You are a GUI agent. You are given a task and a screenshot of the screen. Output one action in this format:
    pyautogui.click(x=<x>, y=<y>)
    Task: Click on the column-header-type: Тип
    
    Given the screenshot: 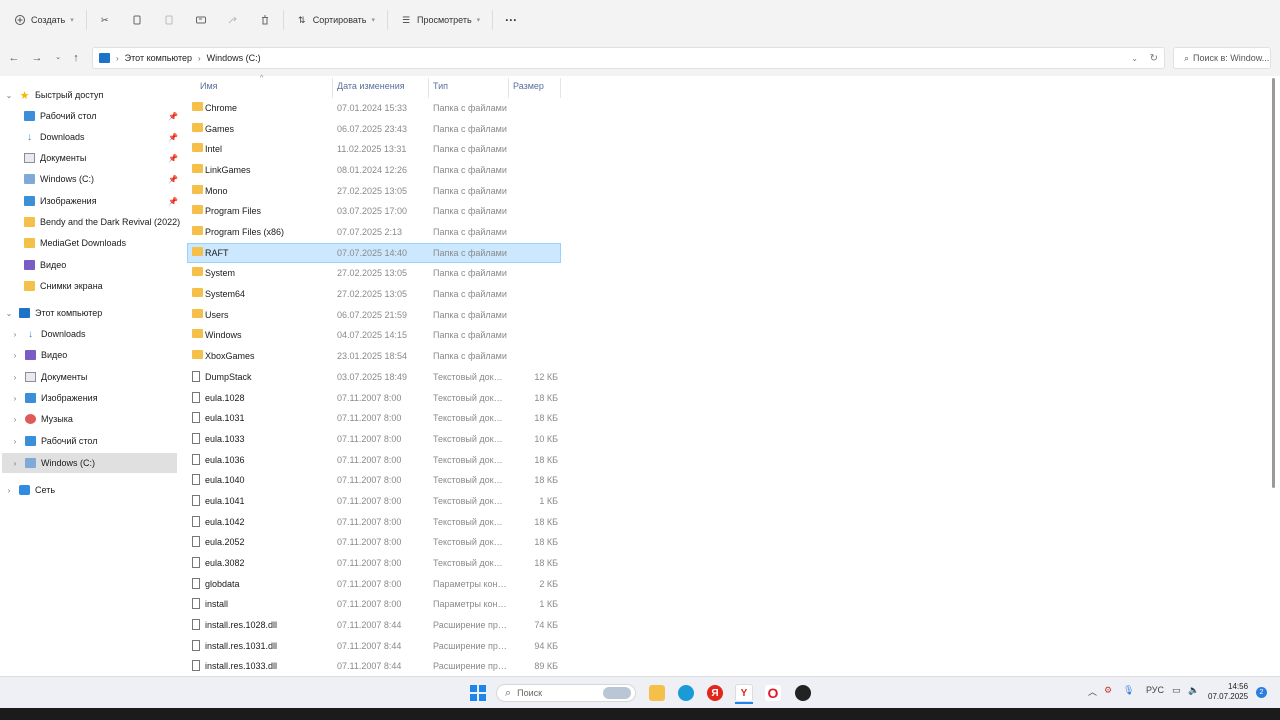 What is the action you would take?
    pyautogui.click(x=440, y=86)
    